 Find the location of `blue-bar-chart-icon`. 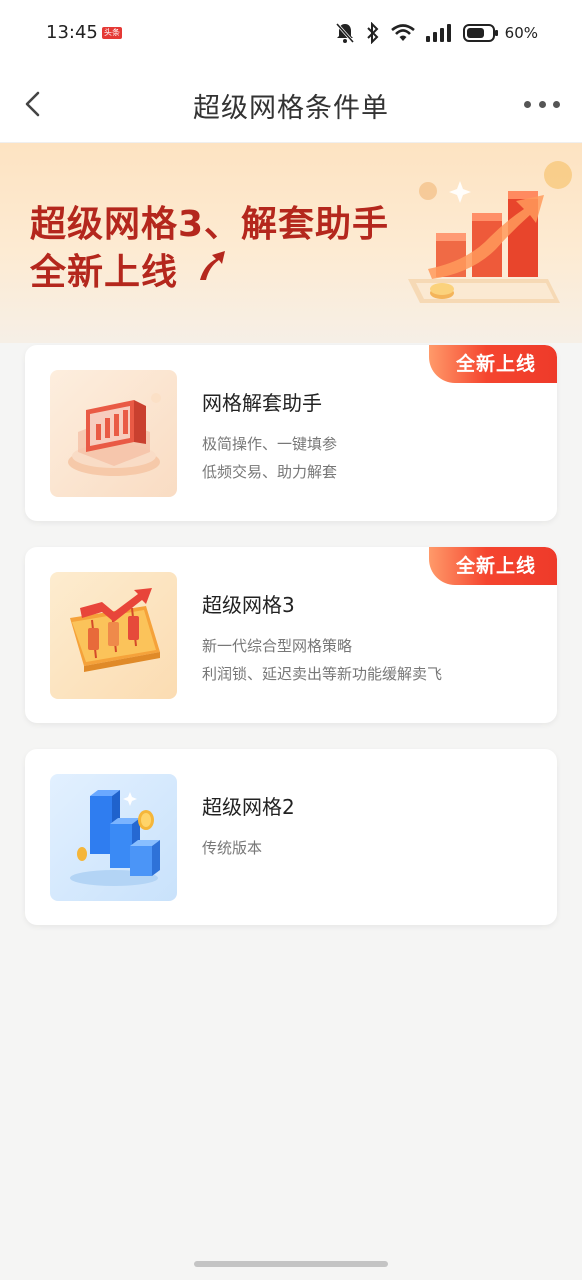

blue-bar-chart-icon is located at coordinates (115, 838).